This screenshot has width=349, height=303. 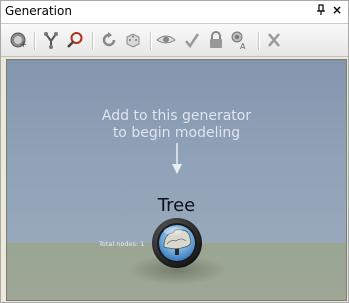 What do you see at coordinates (274, 40) in the screenshot?
I see `remove-x-icon` at bounding box center [274, 40].